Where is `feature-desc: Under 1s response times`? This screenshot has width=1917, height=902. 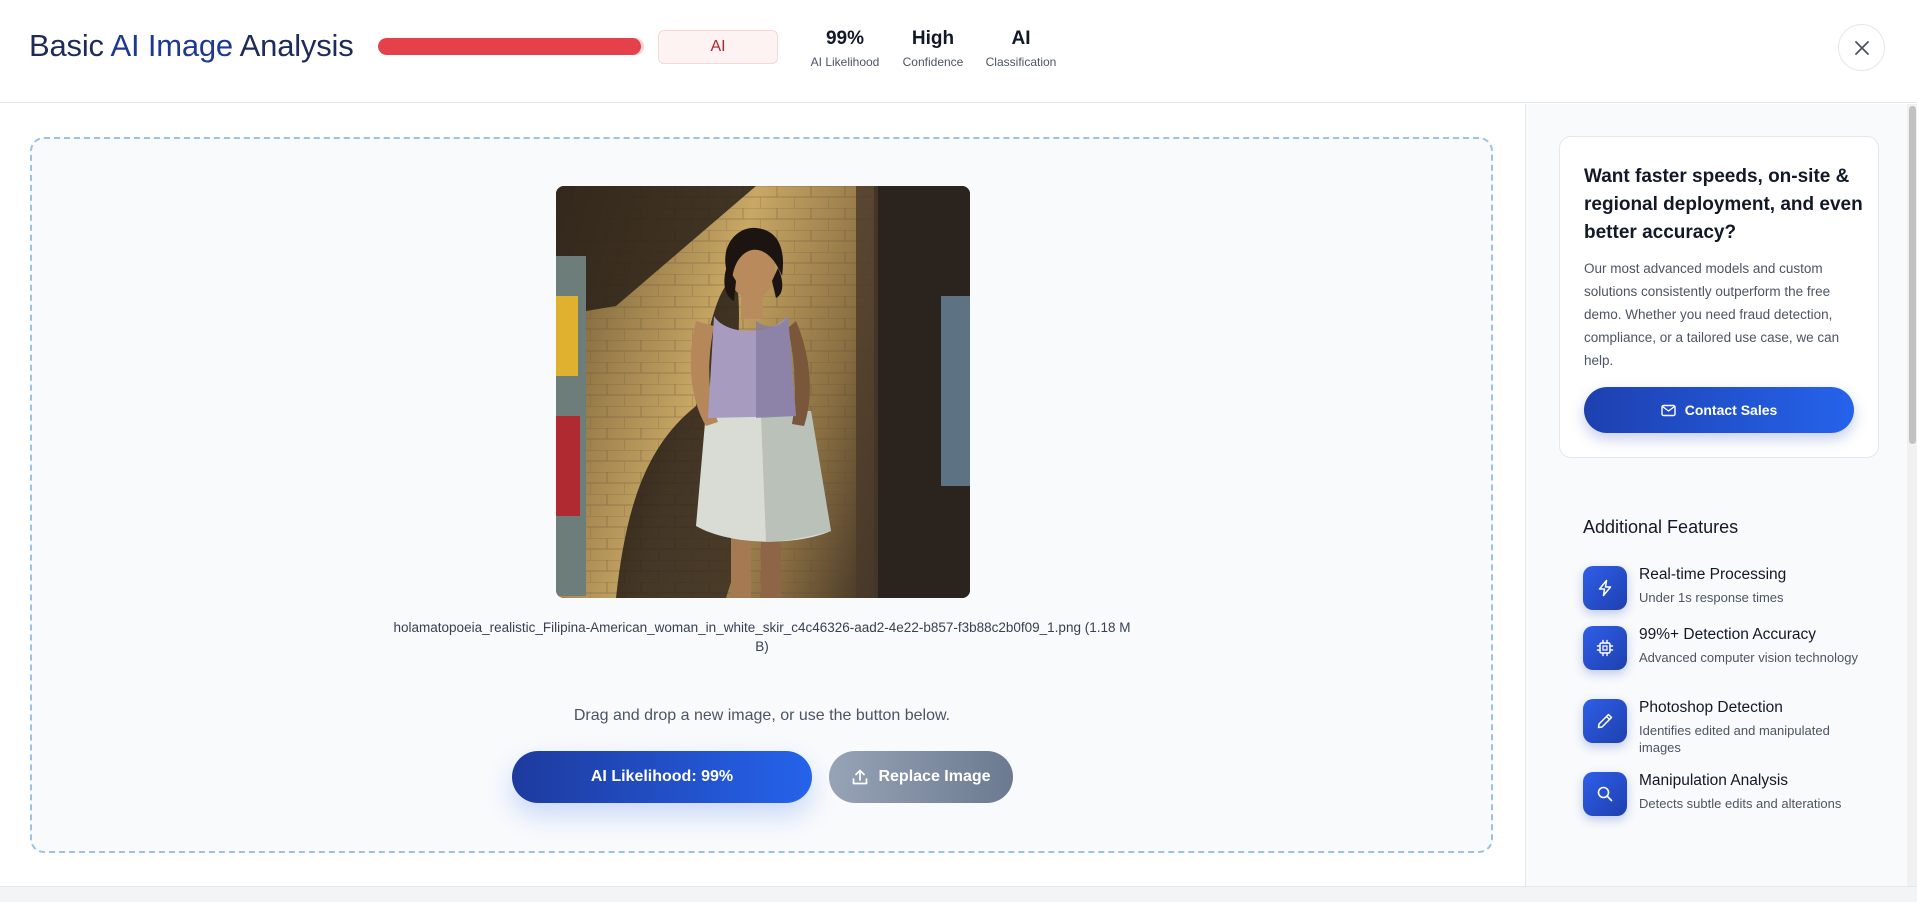 feature-desc: Under 1s response times is located at coordinates (1711, 597).